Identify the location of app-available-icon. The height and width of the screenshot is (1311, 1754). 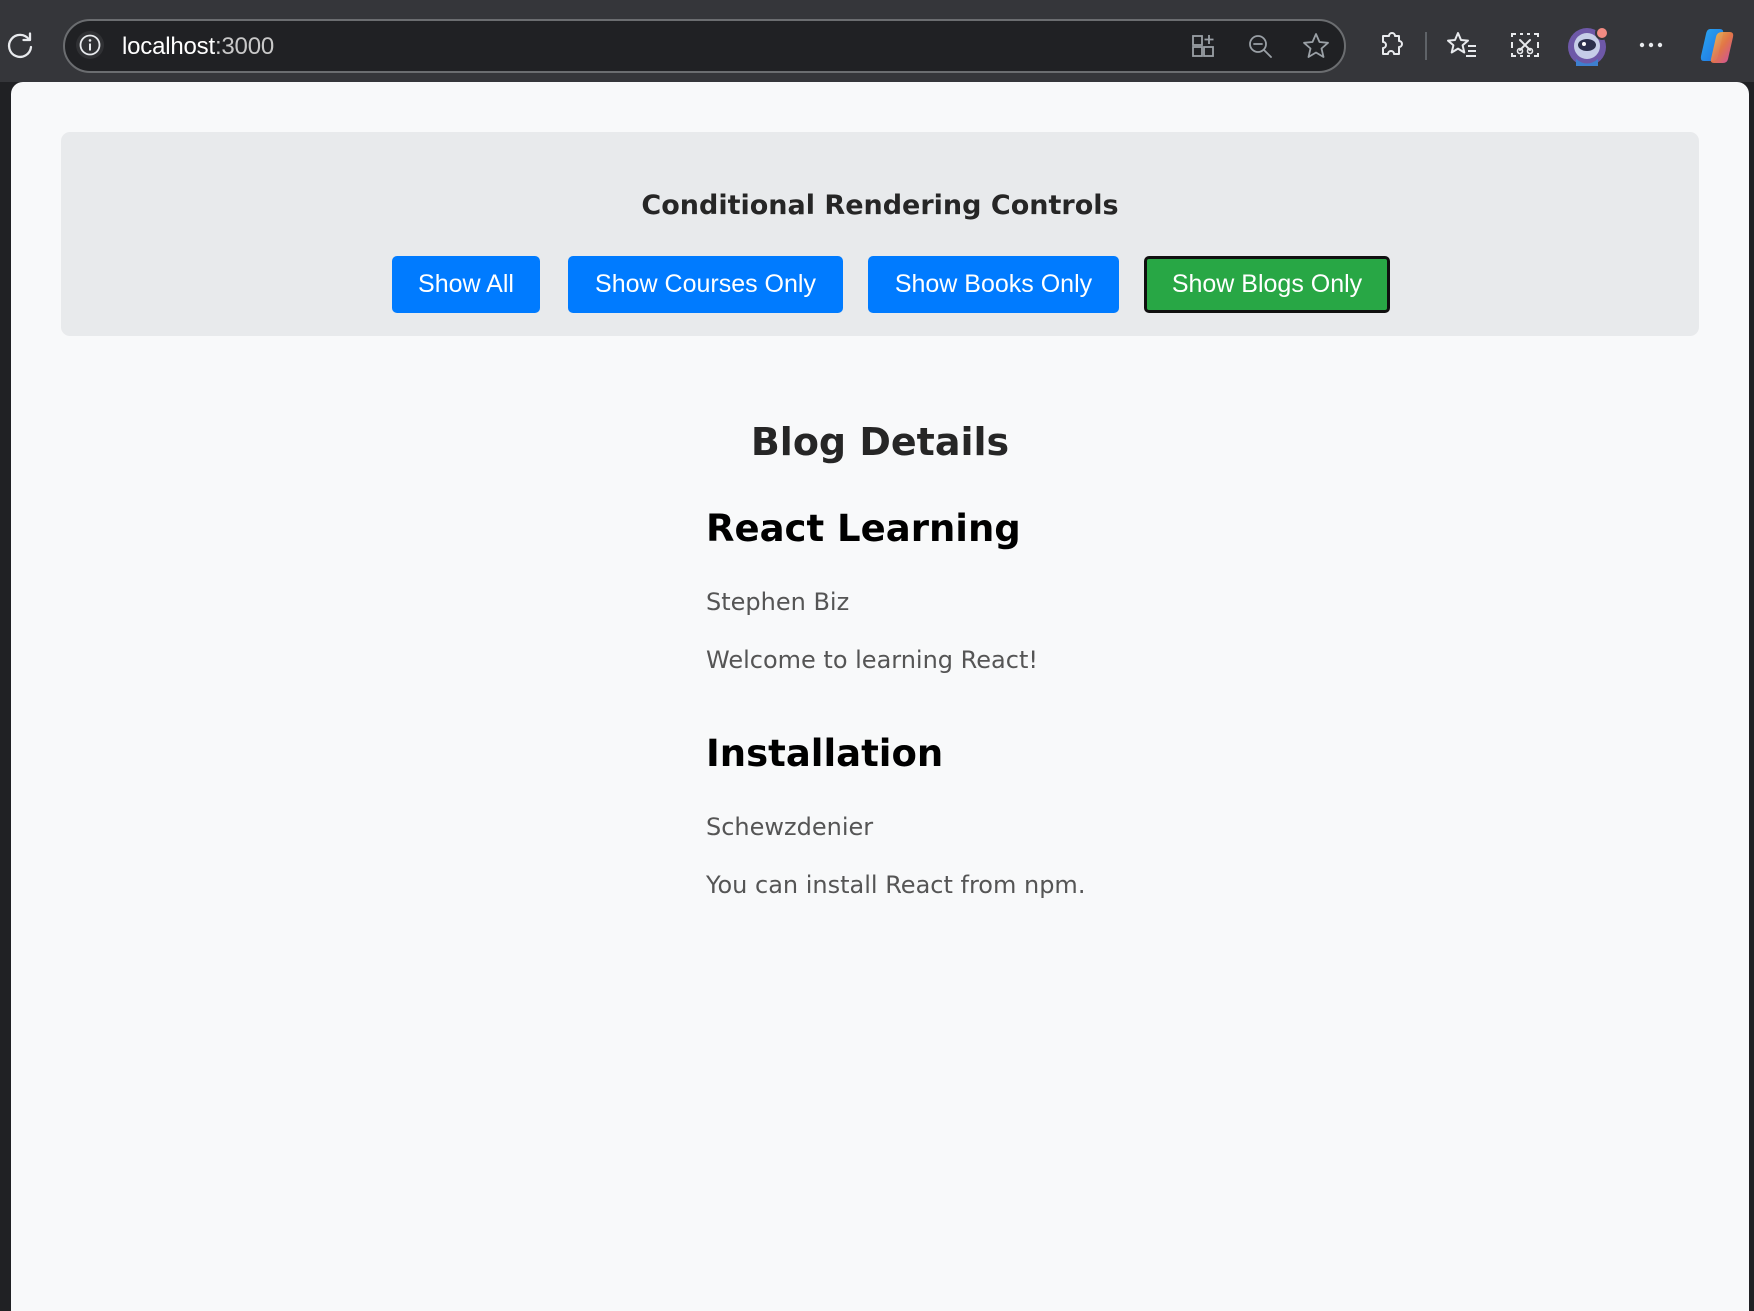
(1204, 46).